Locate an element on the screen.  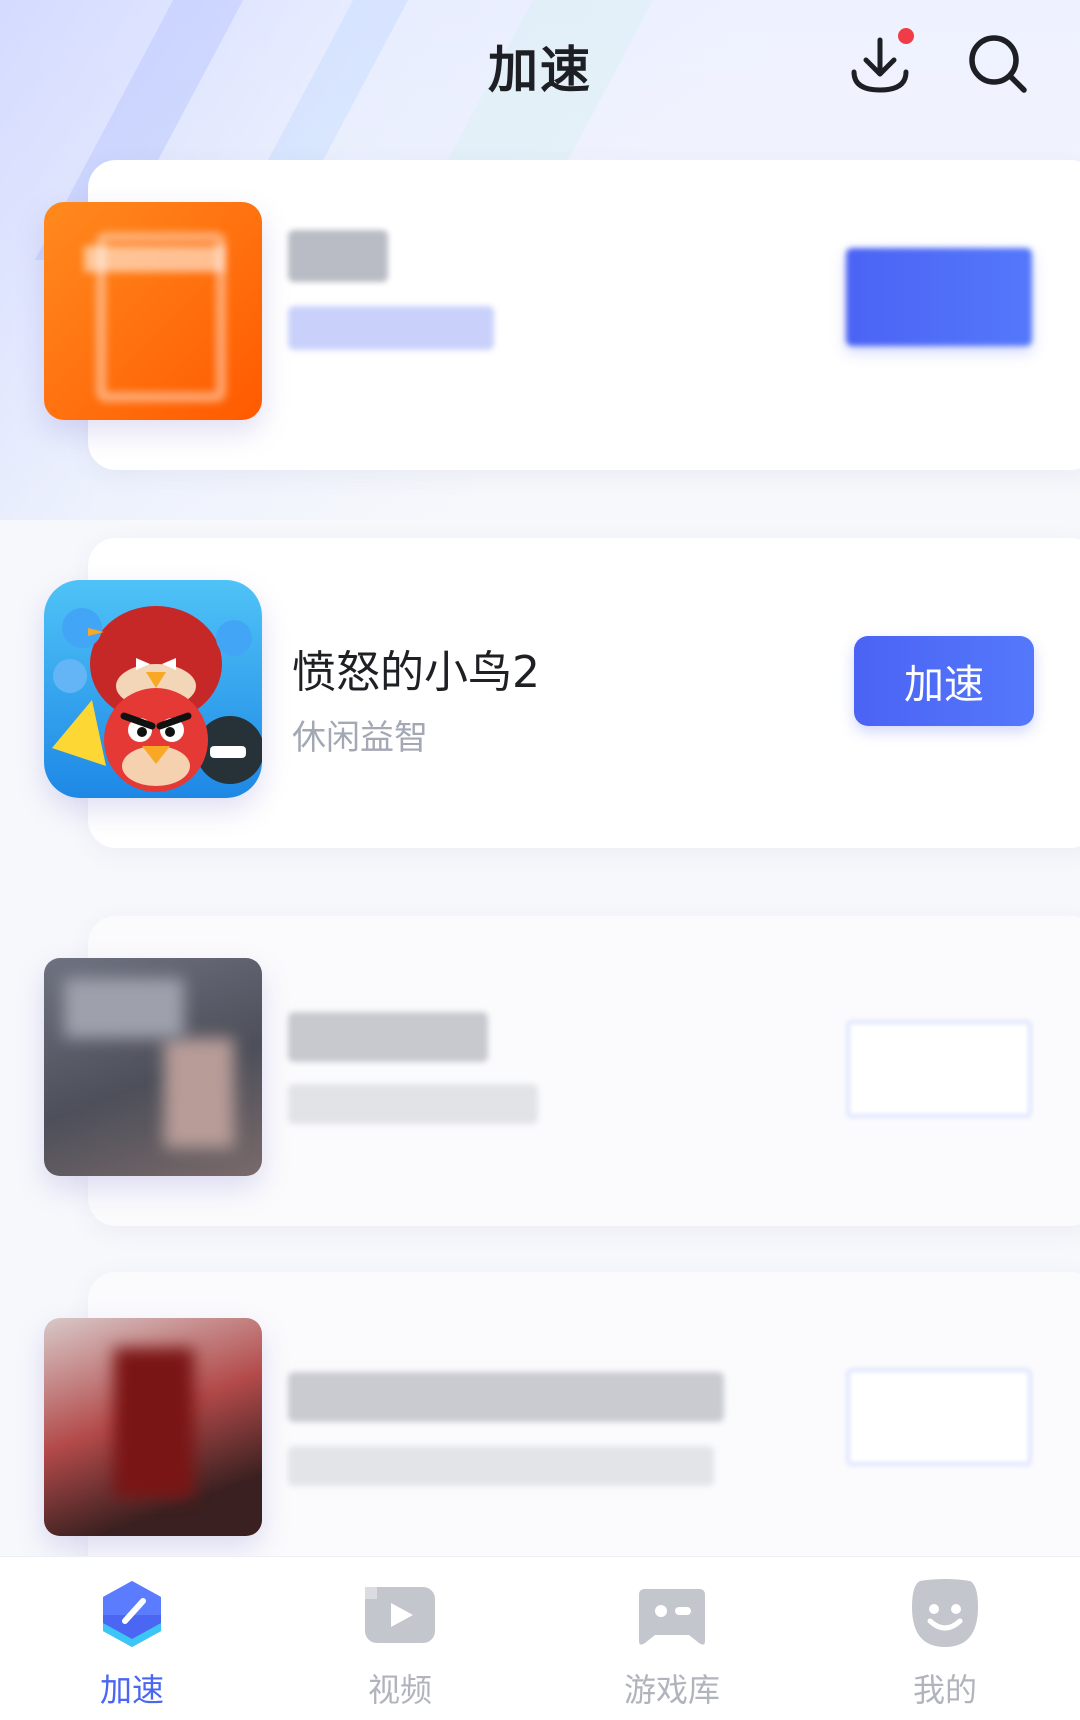
nav-item-accelerate: 加速 is located at coordinates (132, 1643).